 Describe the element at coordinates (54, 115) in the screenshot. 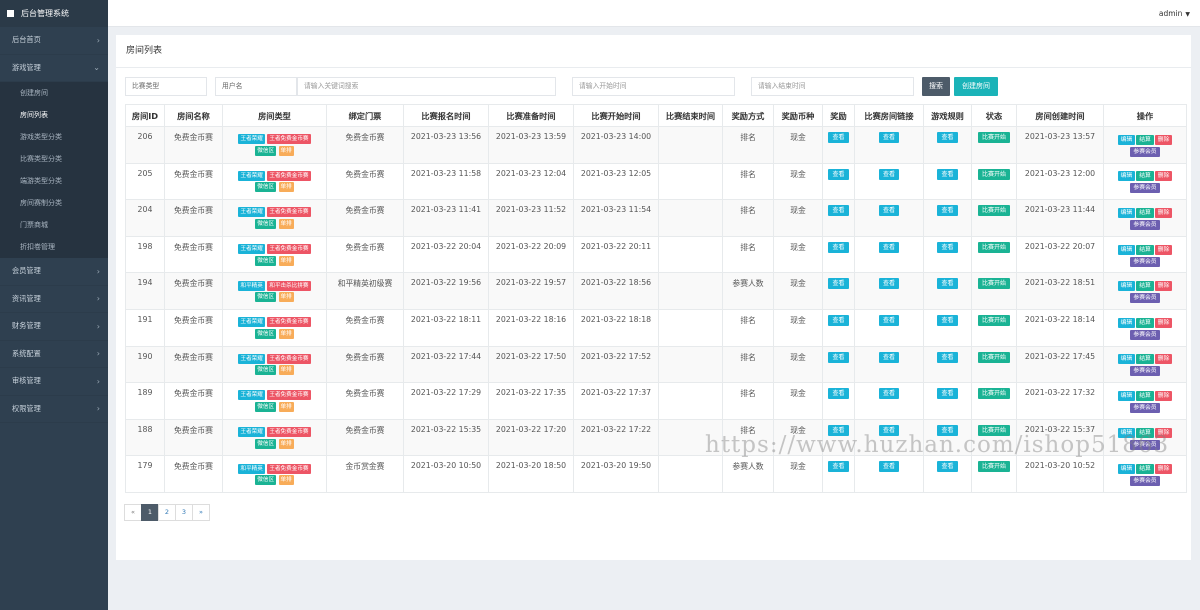

I see `submenu-room-list: 房间列表` at that location.